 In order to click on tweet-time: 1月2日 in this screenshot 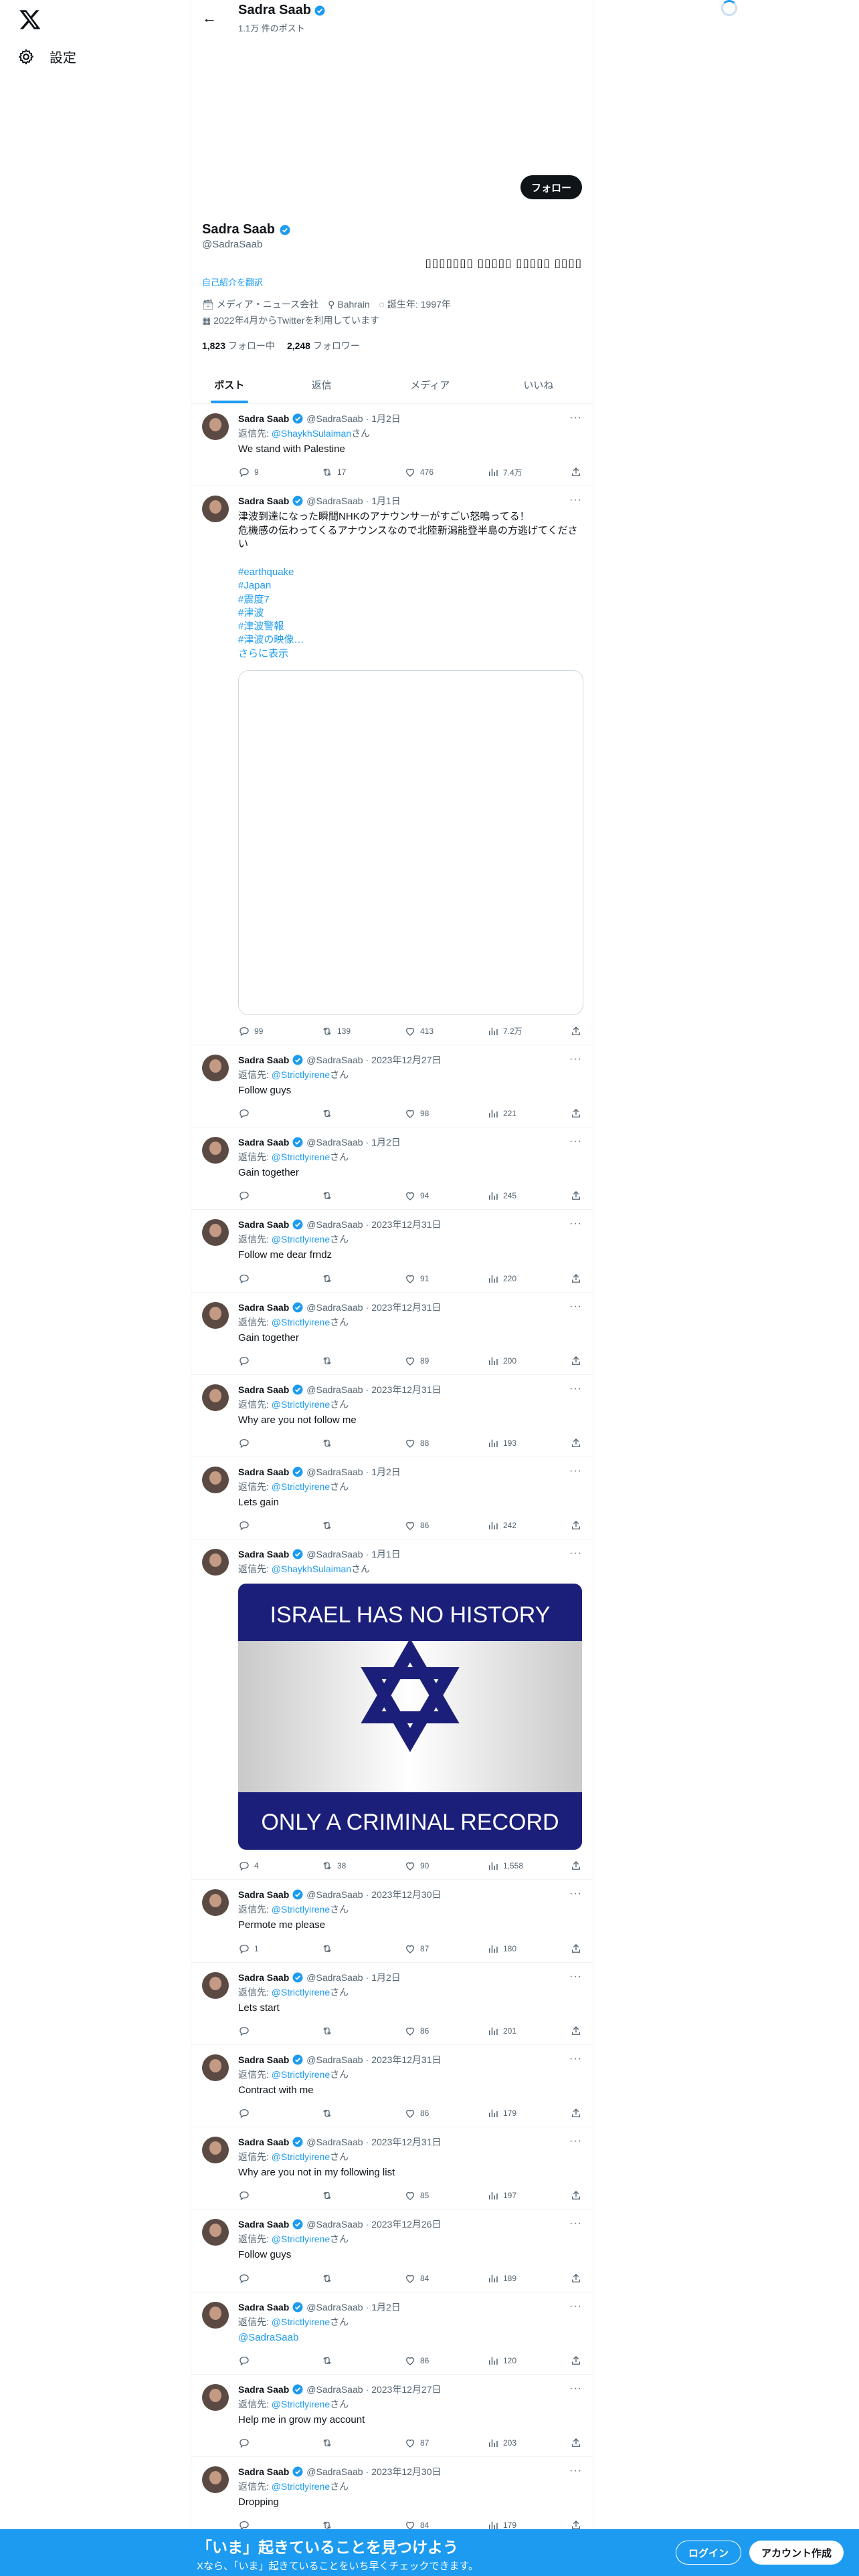, I will do `click(386, 418)`.